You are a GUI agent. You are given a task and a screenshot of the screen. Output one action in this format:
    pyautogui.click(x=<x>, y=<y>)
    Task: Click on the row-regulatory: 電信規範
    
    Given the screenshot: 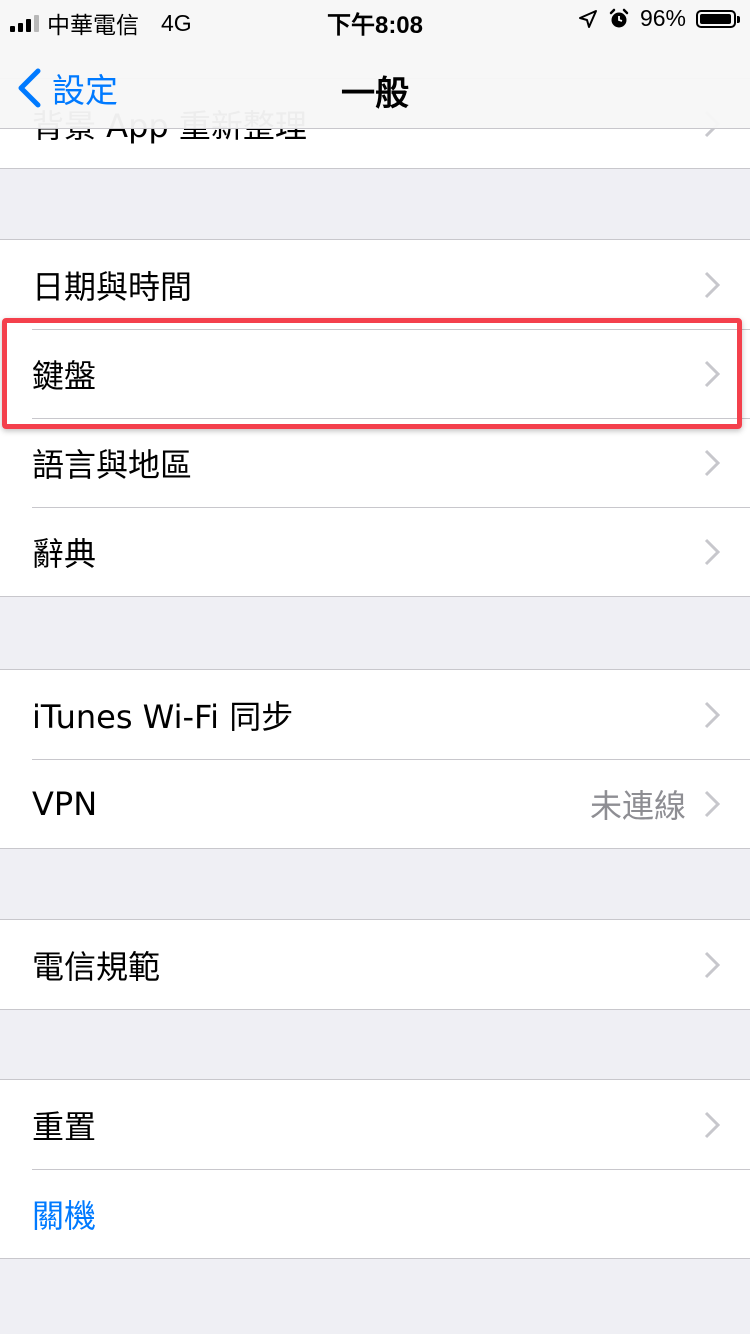 What is the action you would take?
    pyautogui.click(x=375, y=964)
    